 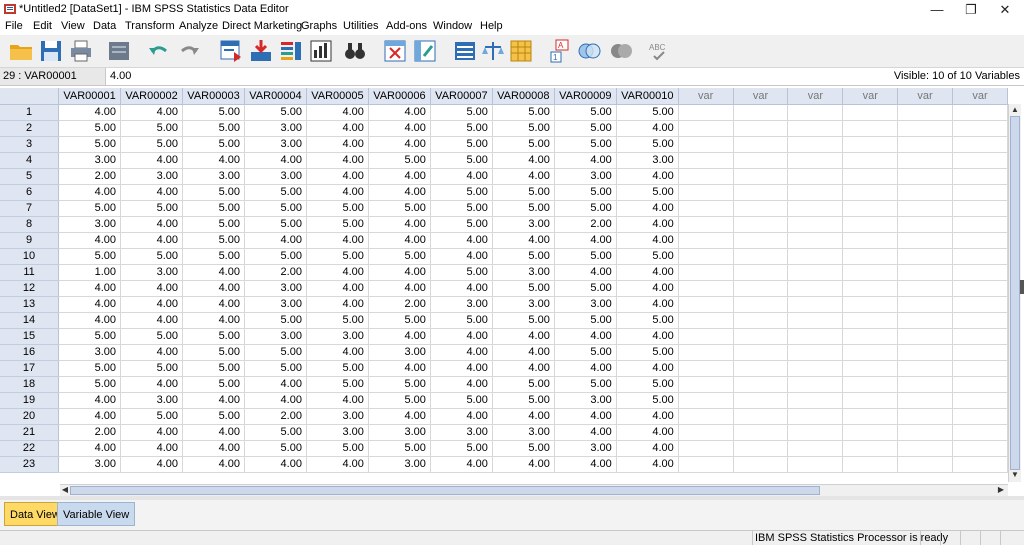 I want to click on row-number: 6, so click(x=30, y=192).